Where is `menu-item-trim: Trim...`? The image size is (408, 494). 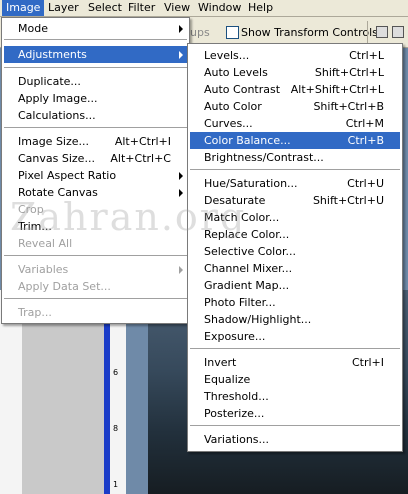
menu-item-trim: Trim... is located at coordinates (95, 226).